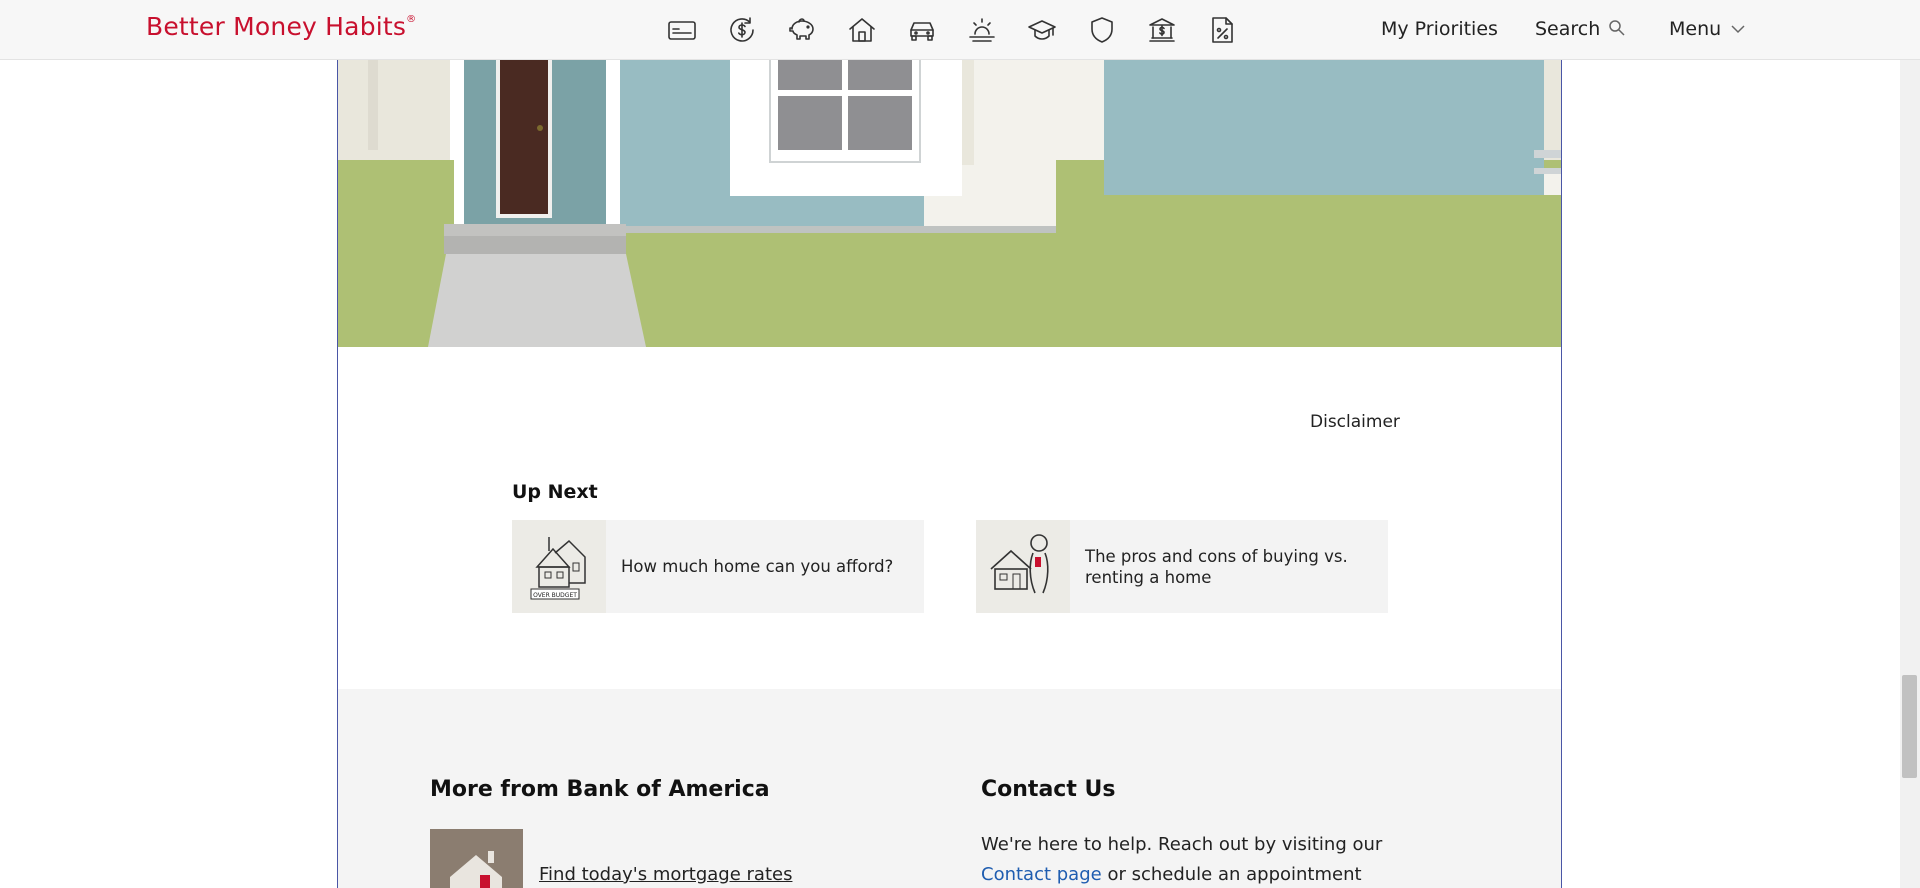 The image size is (1920, 888). What do you see at coordinates (555, 595) in the screenshot?
I see `over-budget-sign-text: OVER BUDGET` at bounding box center [555, 595].